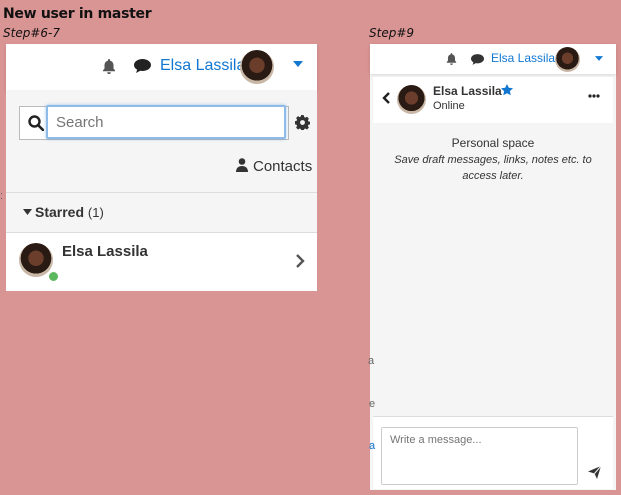 The width and height of the screenshot is (621, 495). I want to click on contacts-link: Contacts, so click(282, 166).